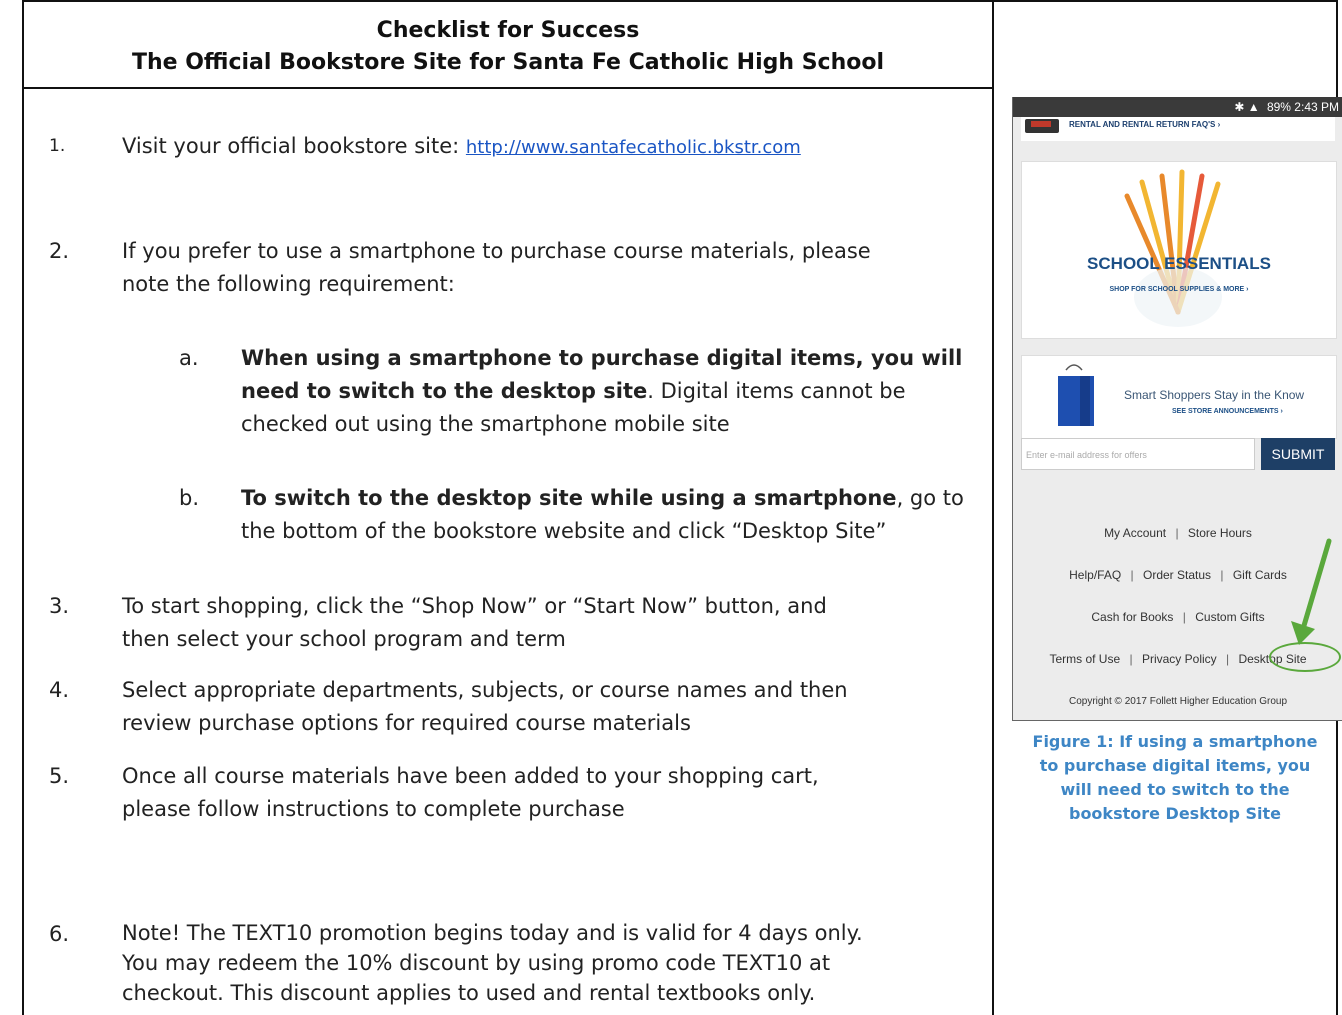  What do you see at coordinates (680, 1) in the screenshot?
I see `table-border-top` at bounding box center [680, 1].